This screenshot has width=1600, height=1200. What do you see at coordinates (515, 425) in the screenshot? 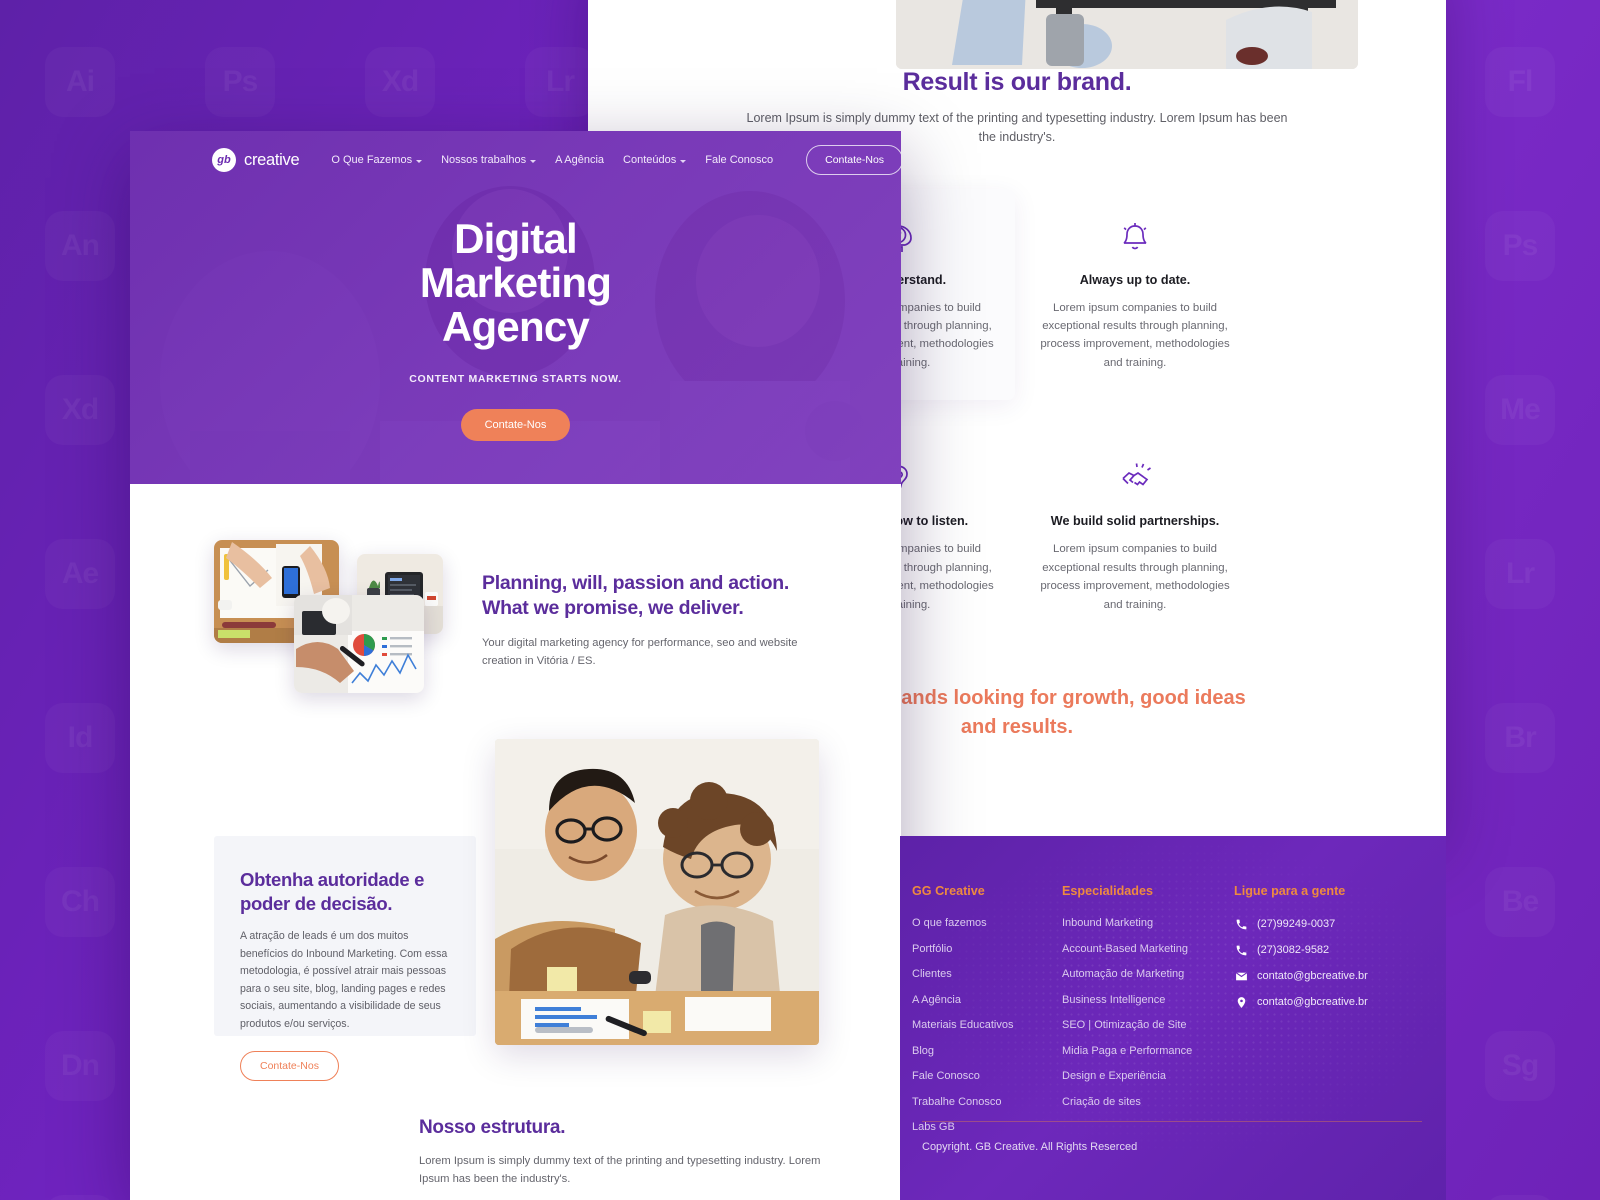
I see `hero-contact-button: Contate-Nos` at bounding box center [515, 425].